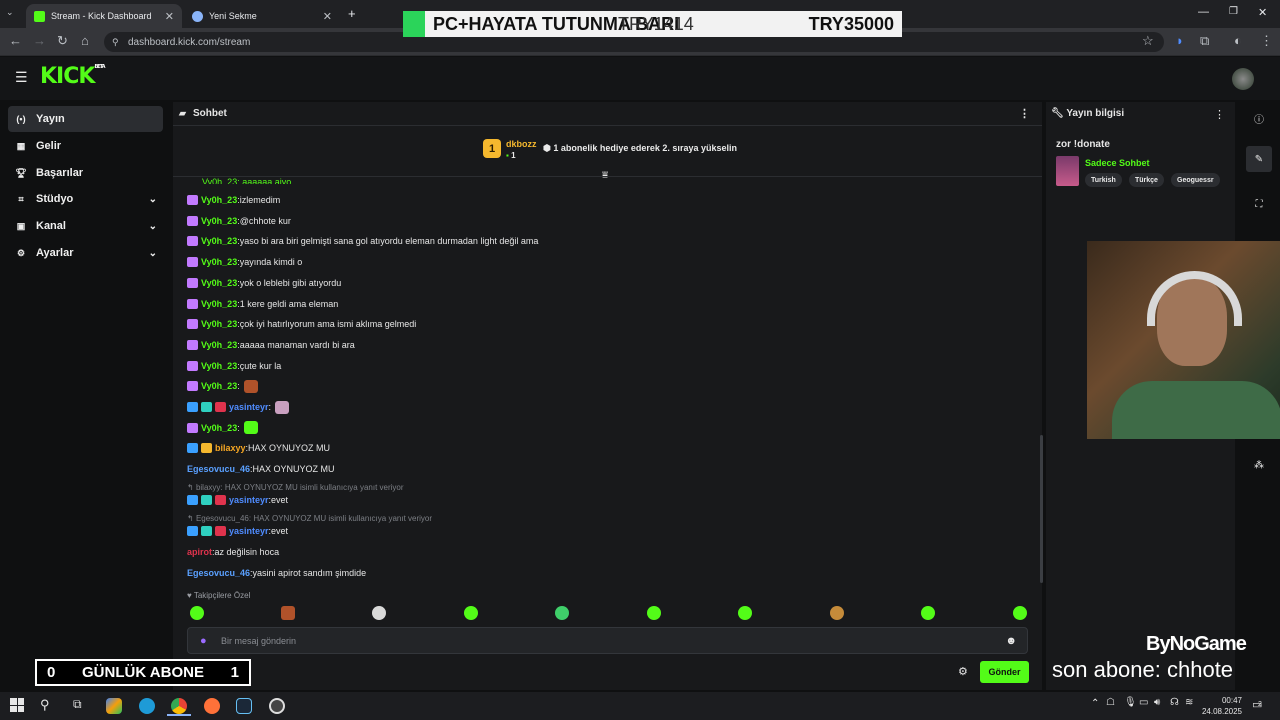  Describe the element at coordinates (230, 448) in the screenshot. I see `chat-username: bilaxyy` at that location.